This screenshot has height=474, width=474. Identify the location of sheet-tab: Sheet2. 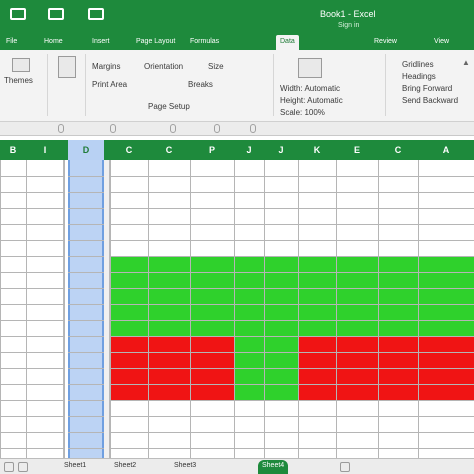
(125, 467).